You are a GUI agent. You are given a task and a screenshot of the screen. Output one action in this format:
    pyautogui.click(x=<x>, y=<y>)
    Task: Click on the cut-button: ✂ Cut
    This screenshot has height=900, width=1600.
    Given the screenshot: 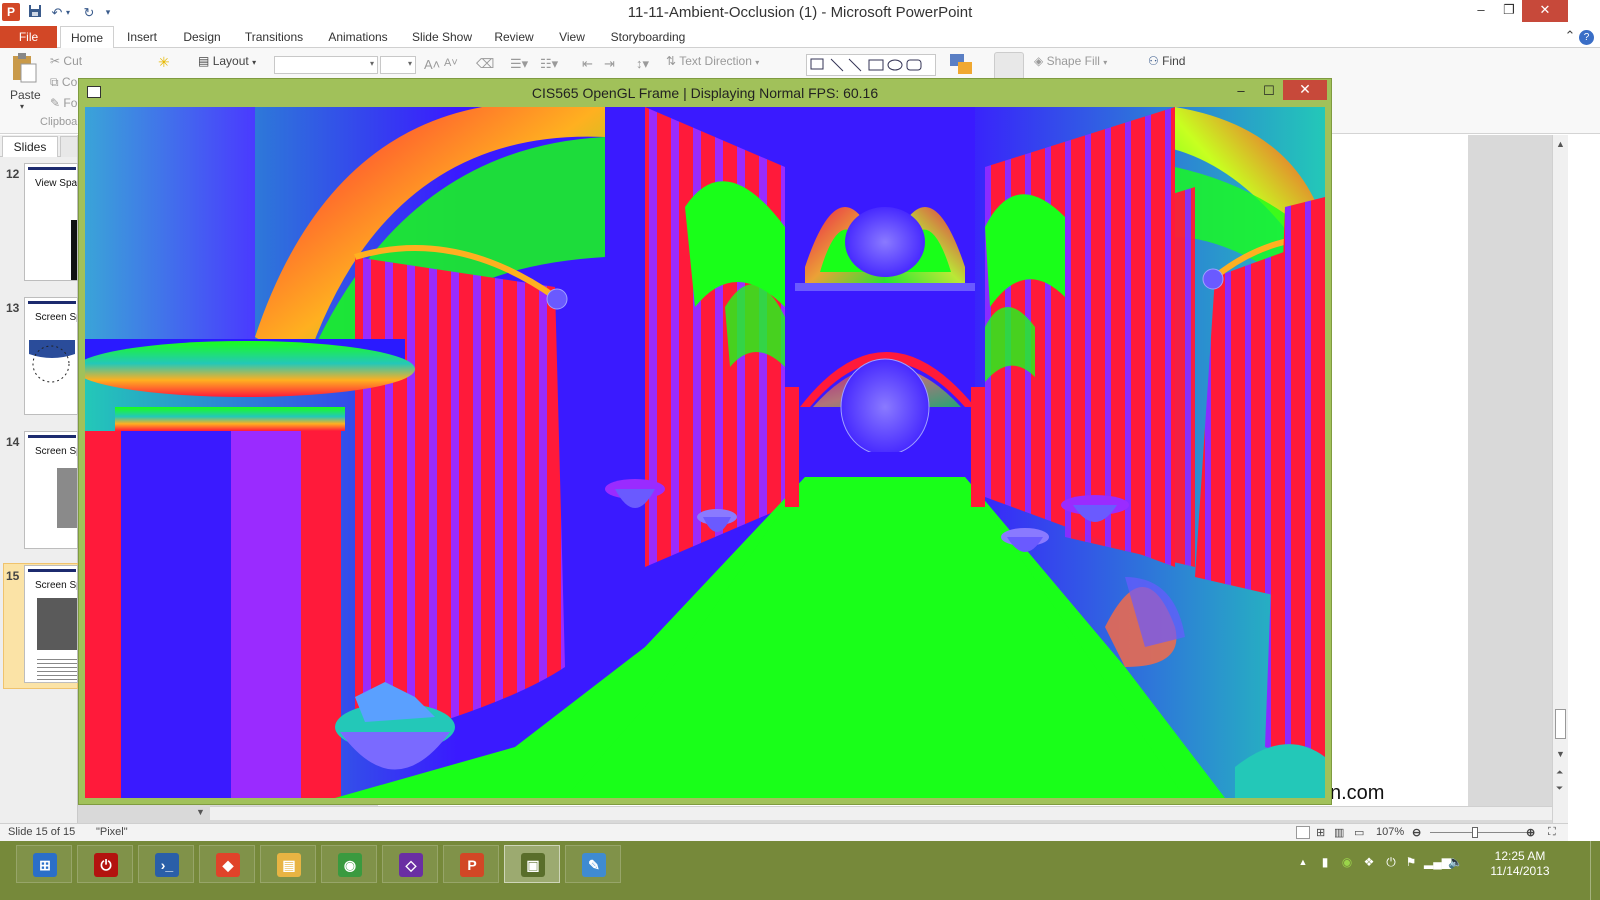 What is the action you would take?
    pyautogui.click(x=66, y=61)
    